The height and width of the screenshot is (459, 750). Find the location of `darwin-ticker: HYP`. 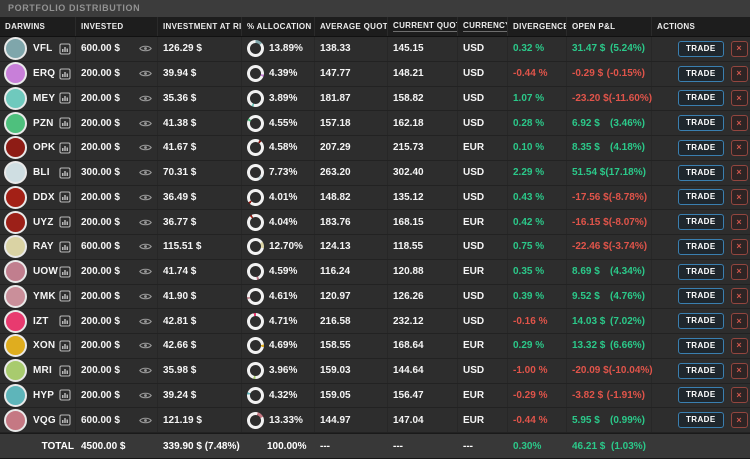

darwin-ticker: HYP is located at coordinates (43, 395).